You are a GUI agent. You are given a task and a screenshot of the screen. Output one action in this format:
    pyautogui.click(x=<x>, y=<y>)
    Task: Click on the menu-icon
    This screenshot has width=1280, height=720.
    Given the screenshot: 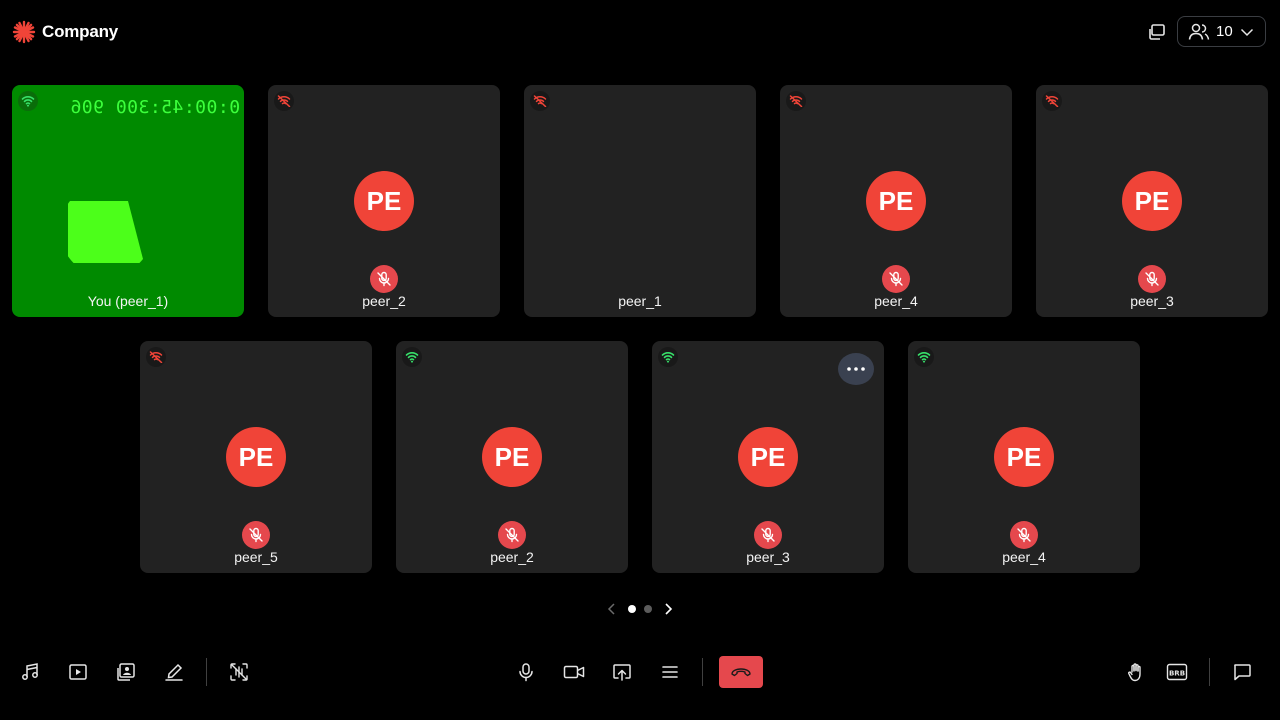 What is the action you would take?
    pyautogui.click(x=670, y=672)
    